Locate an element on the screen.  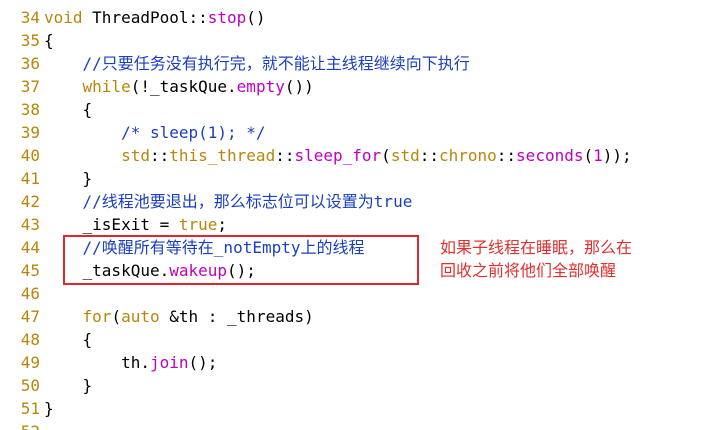
code-line: 52 is located at coordinates (360, 425).